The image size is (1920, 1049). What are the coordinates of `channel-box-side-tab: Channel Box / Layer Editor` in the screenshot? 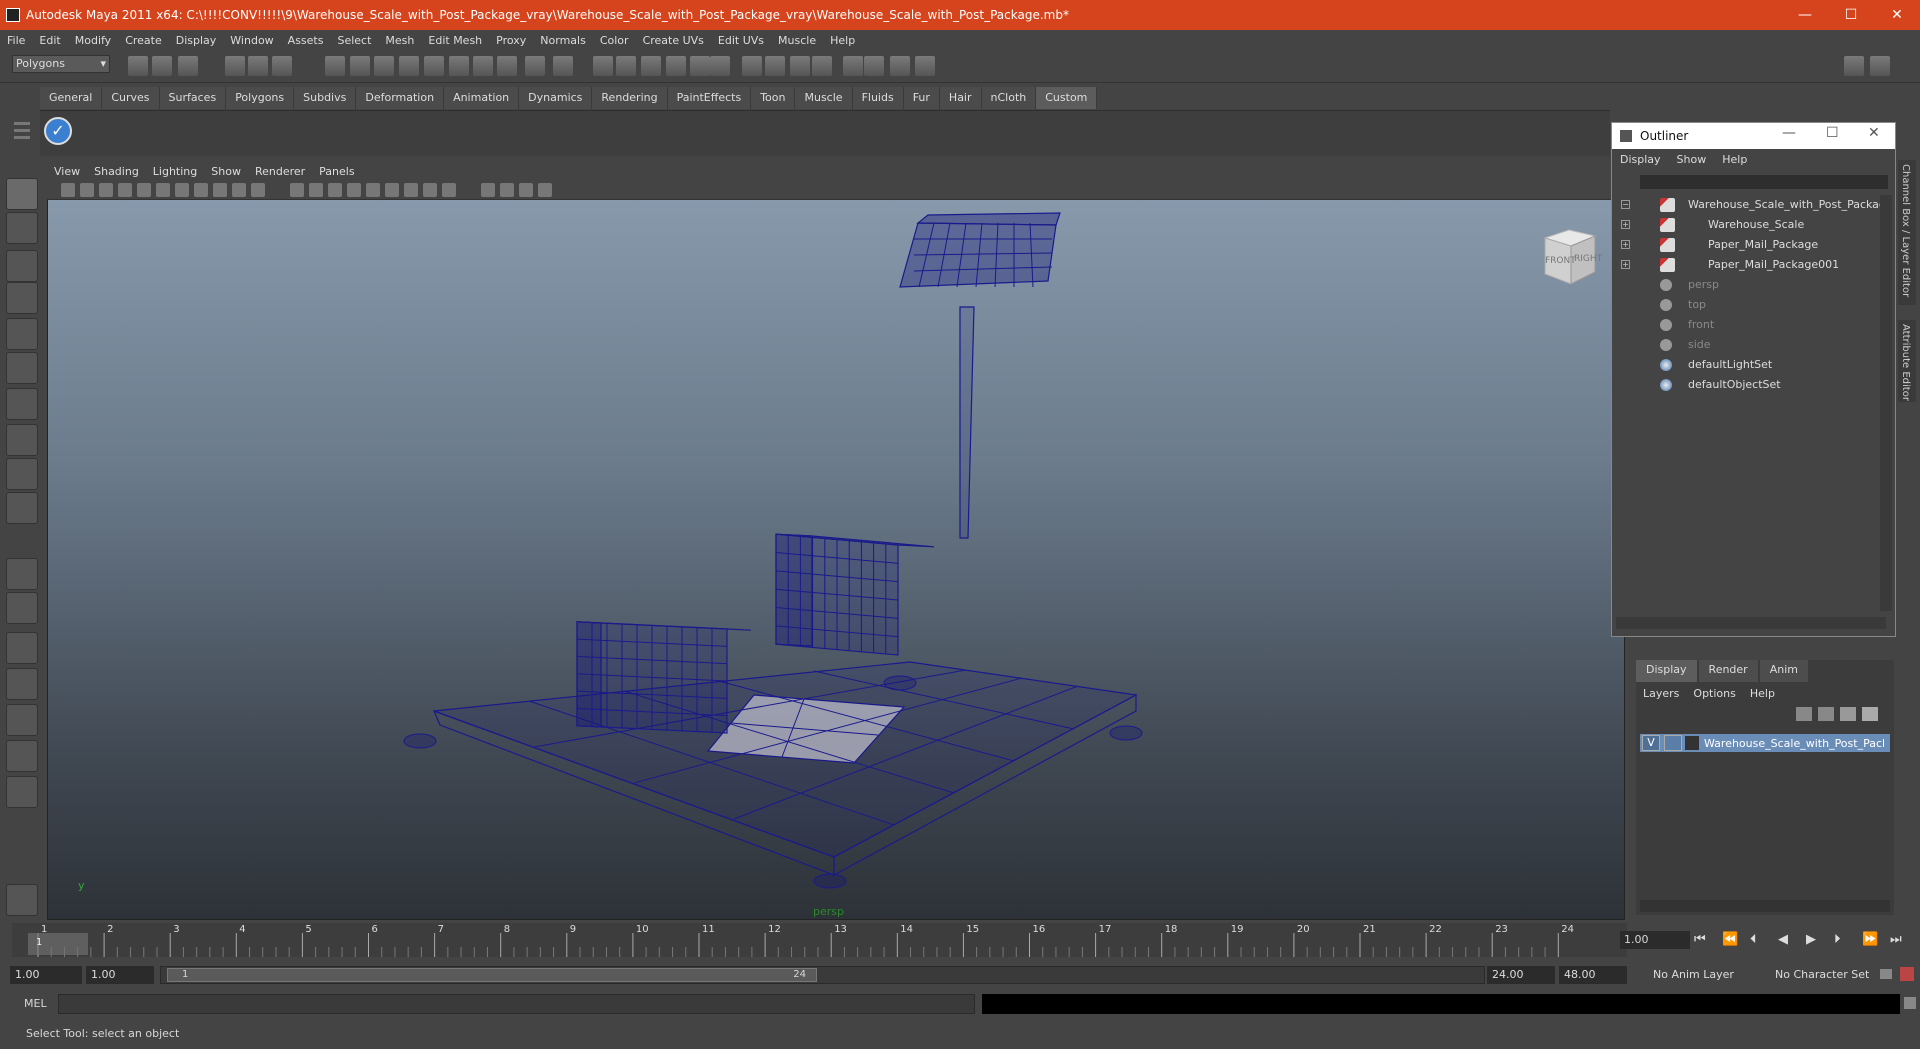 It's located at (1907, 232).